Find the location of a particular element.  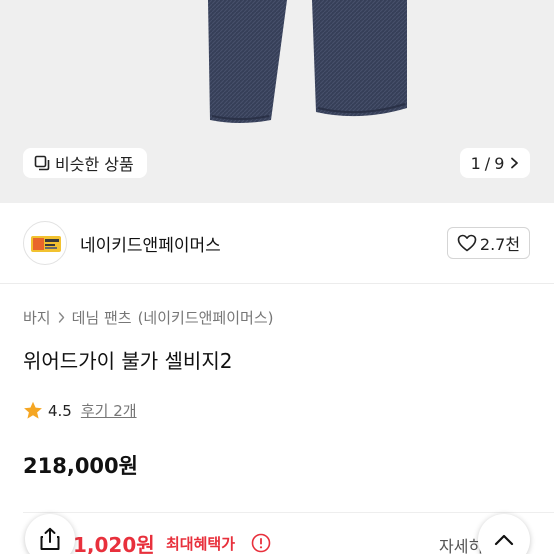

heart-icon is located at coordinates (467, 243).